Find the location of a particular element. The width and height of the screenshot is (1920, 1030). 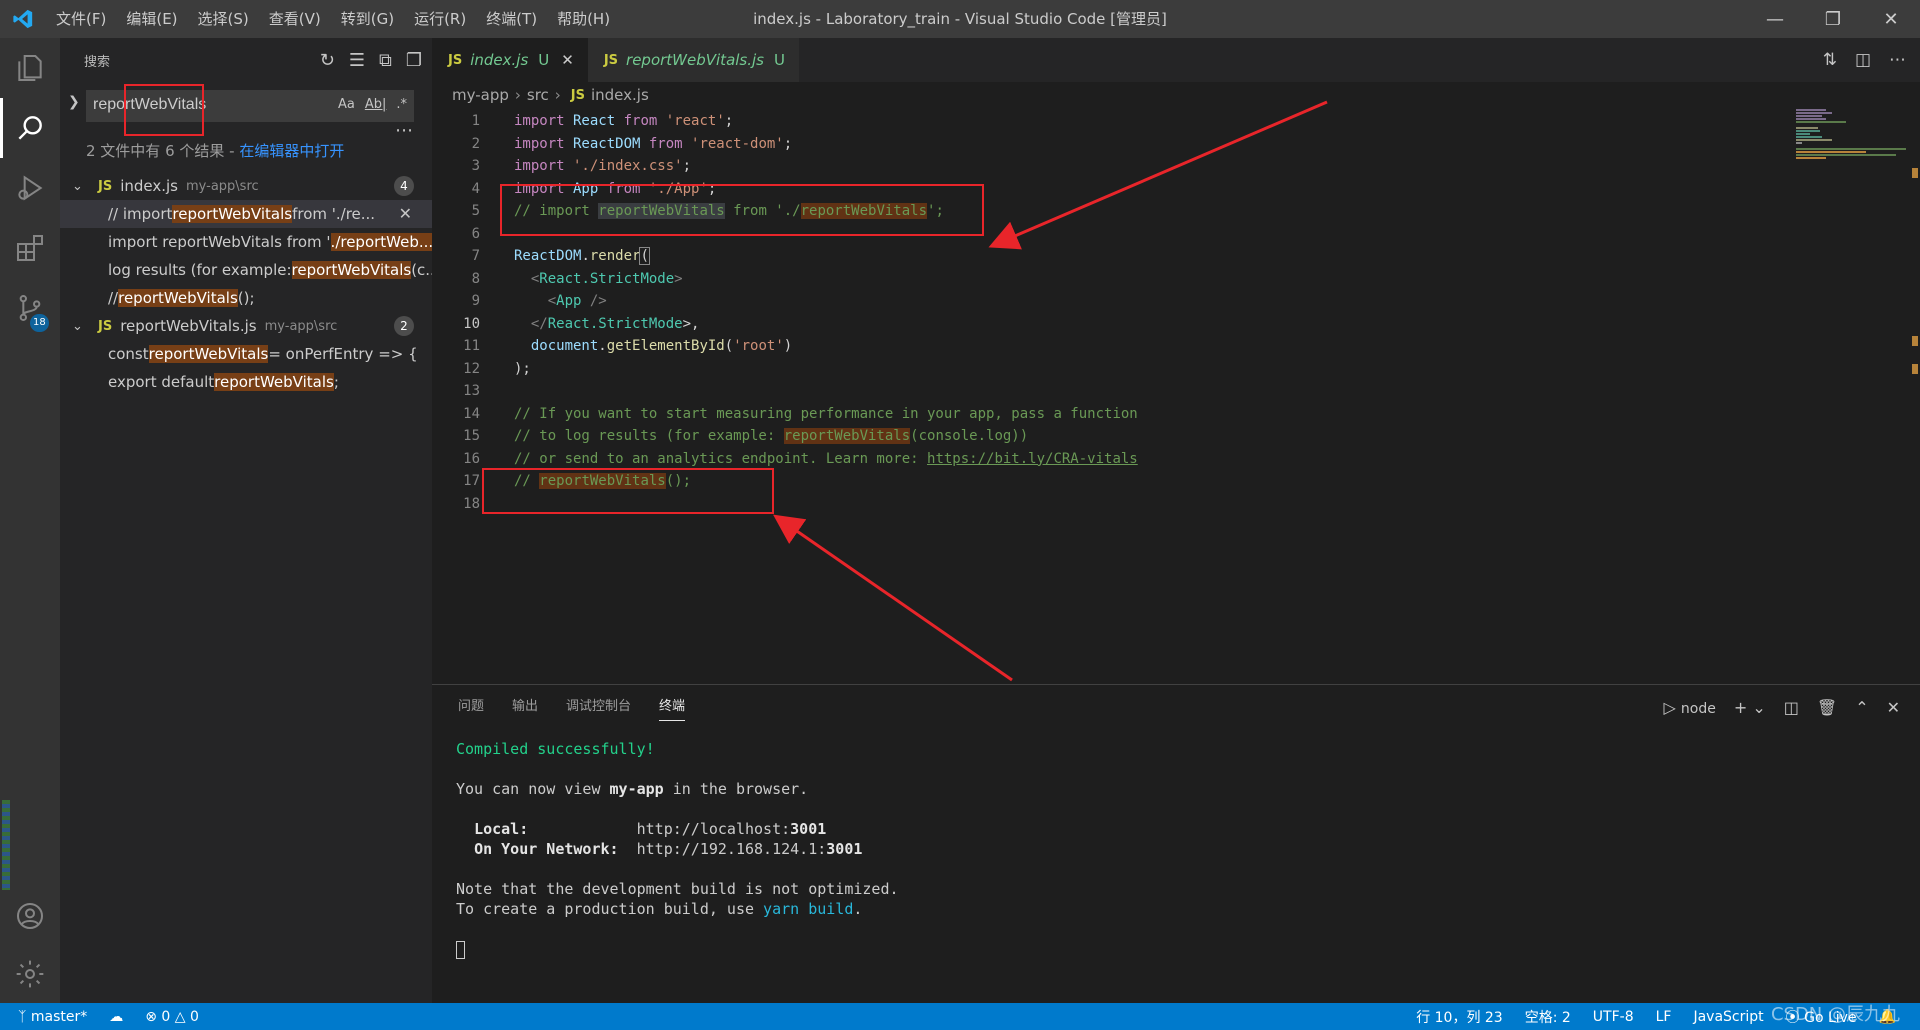

menu-file: 文件(F) is located at coordinates (81, 19).